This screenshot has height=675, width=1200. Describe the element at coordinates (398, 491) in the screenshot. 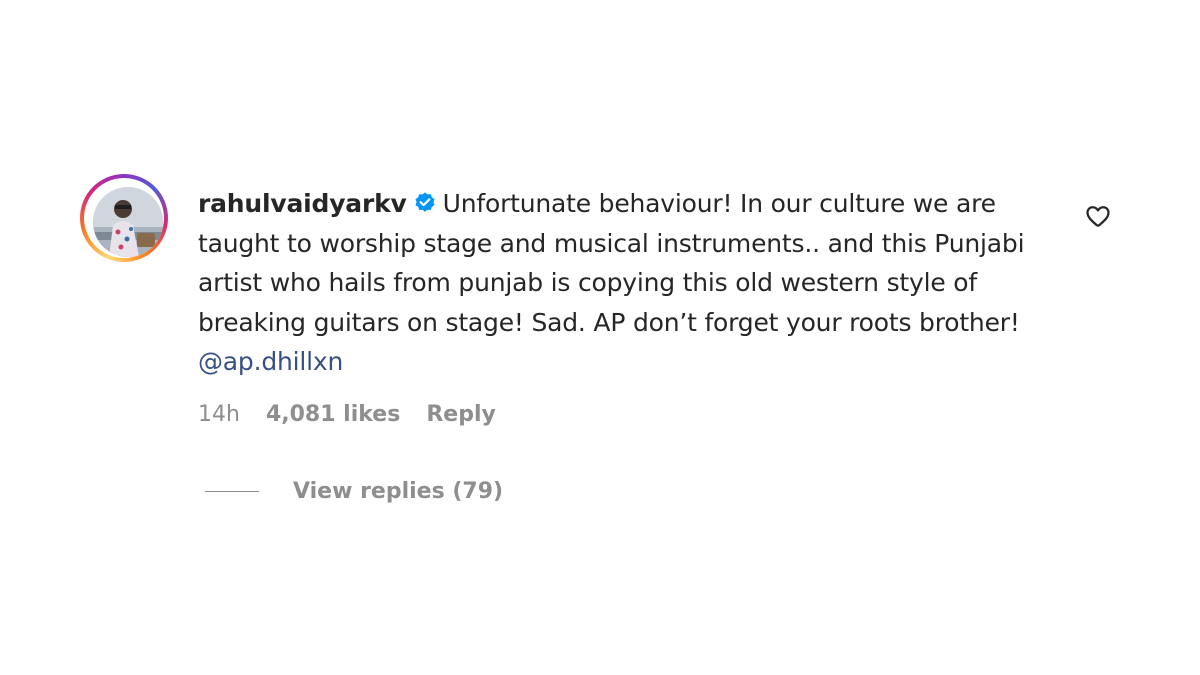

I see `view-replies-label: View replies (79)` at that location.